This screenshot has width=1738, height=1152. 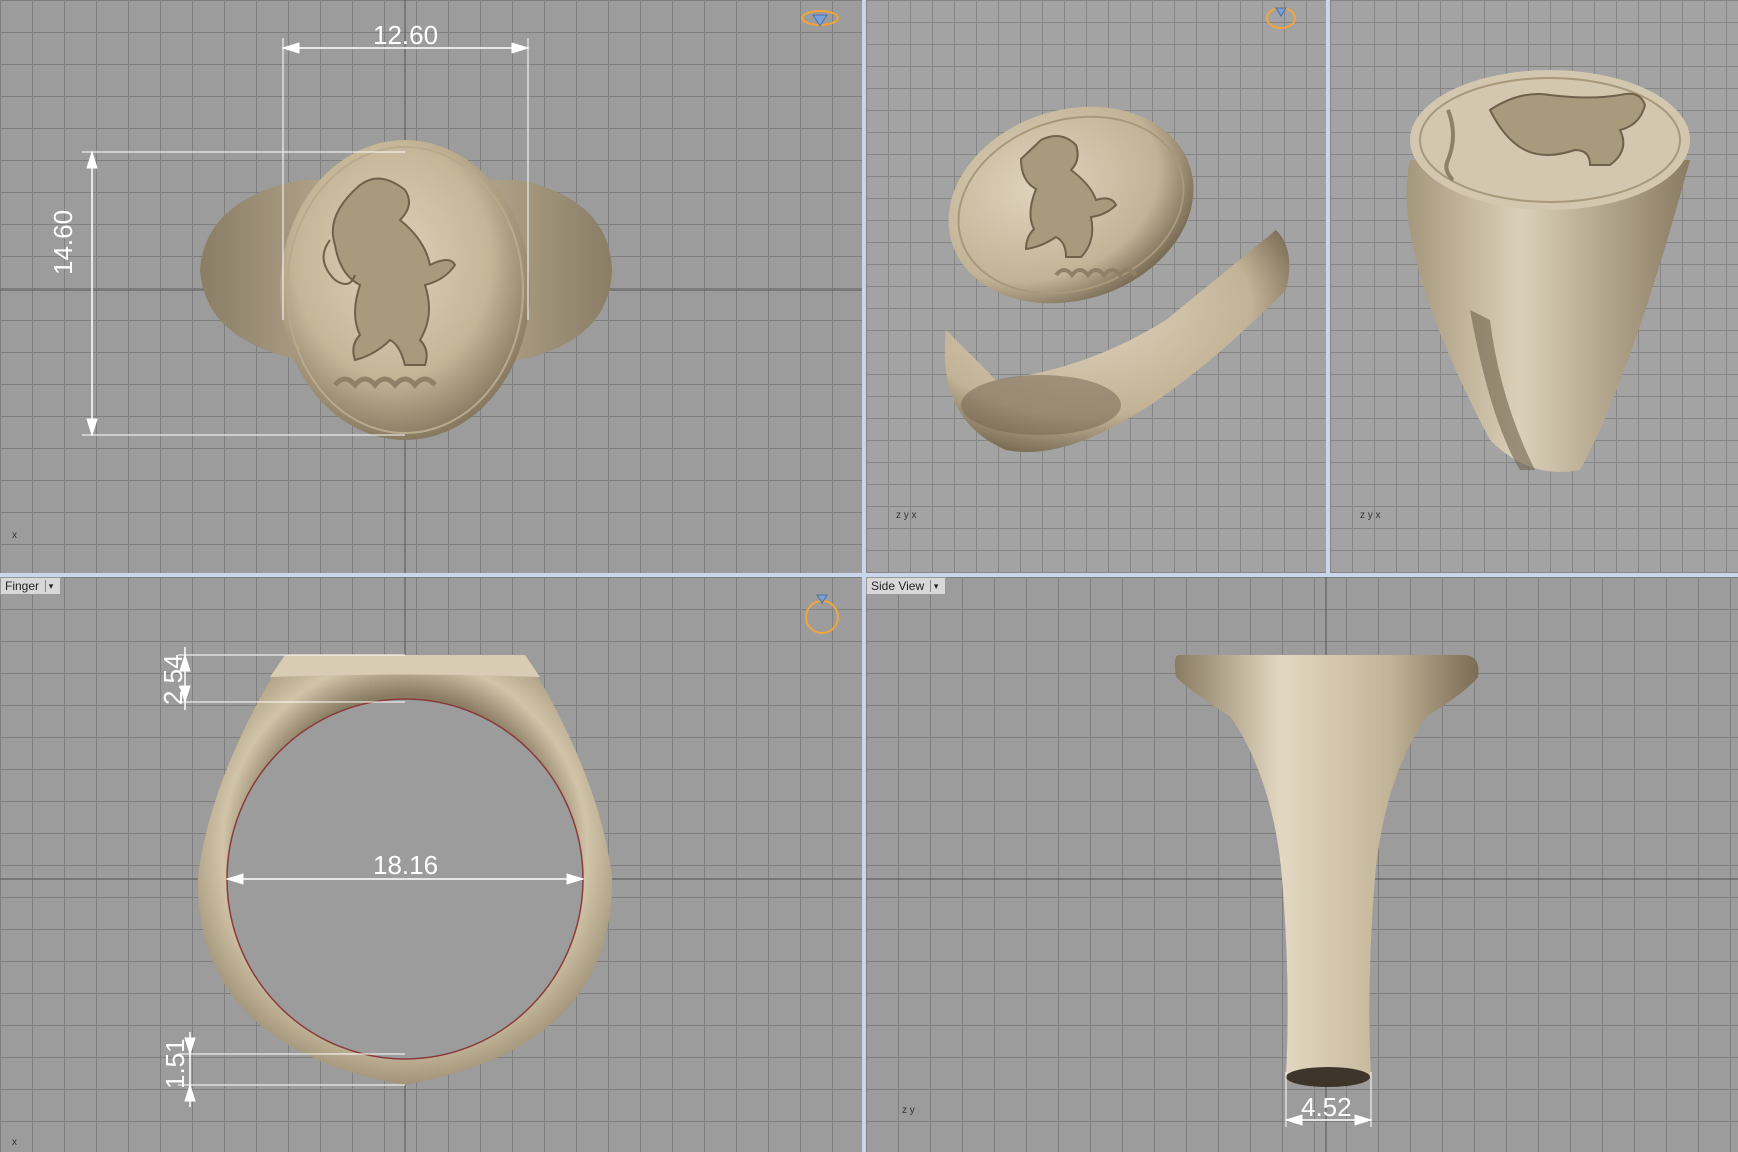 I want to click on viewport-perspective-alt: z y x, so click(x=1534, y=286).